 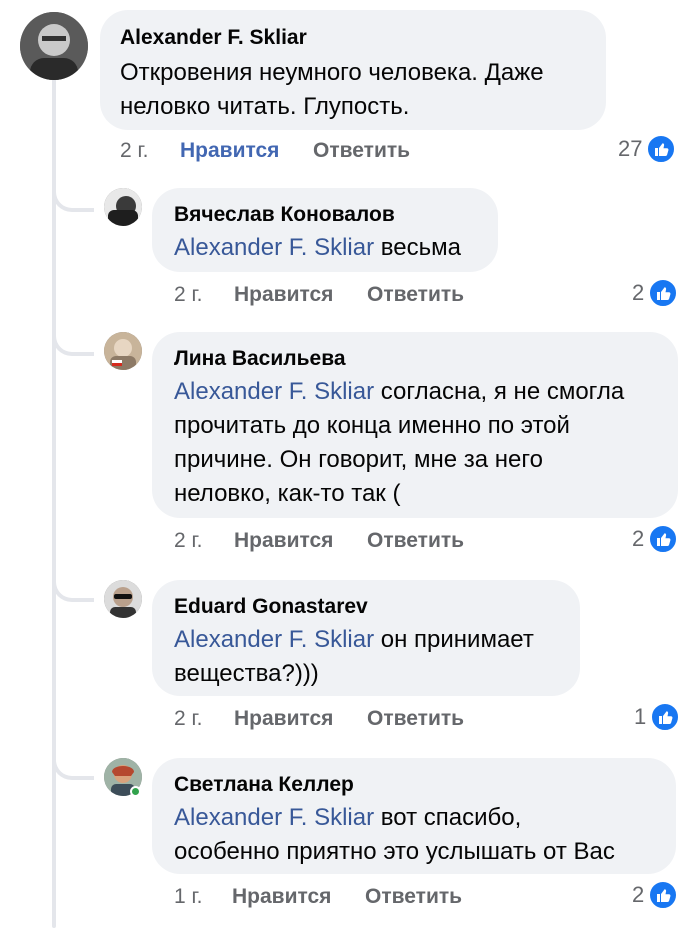 I want to click on reaction-count-number: 27, so click(x=630, y=148).